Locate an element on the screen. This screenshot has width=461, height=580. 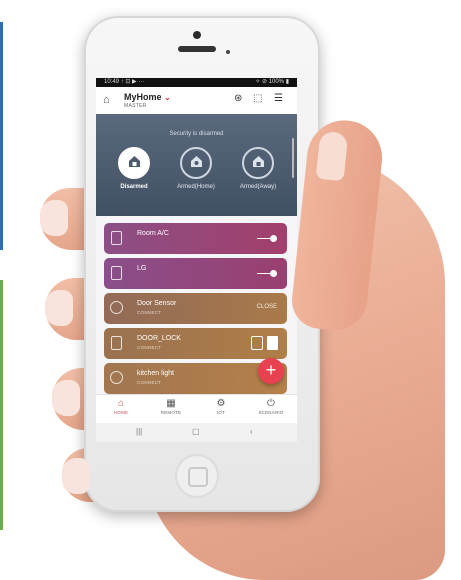
mode-armed-home: Armed(Home) is located at coordinates (196, 168).